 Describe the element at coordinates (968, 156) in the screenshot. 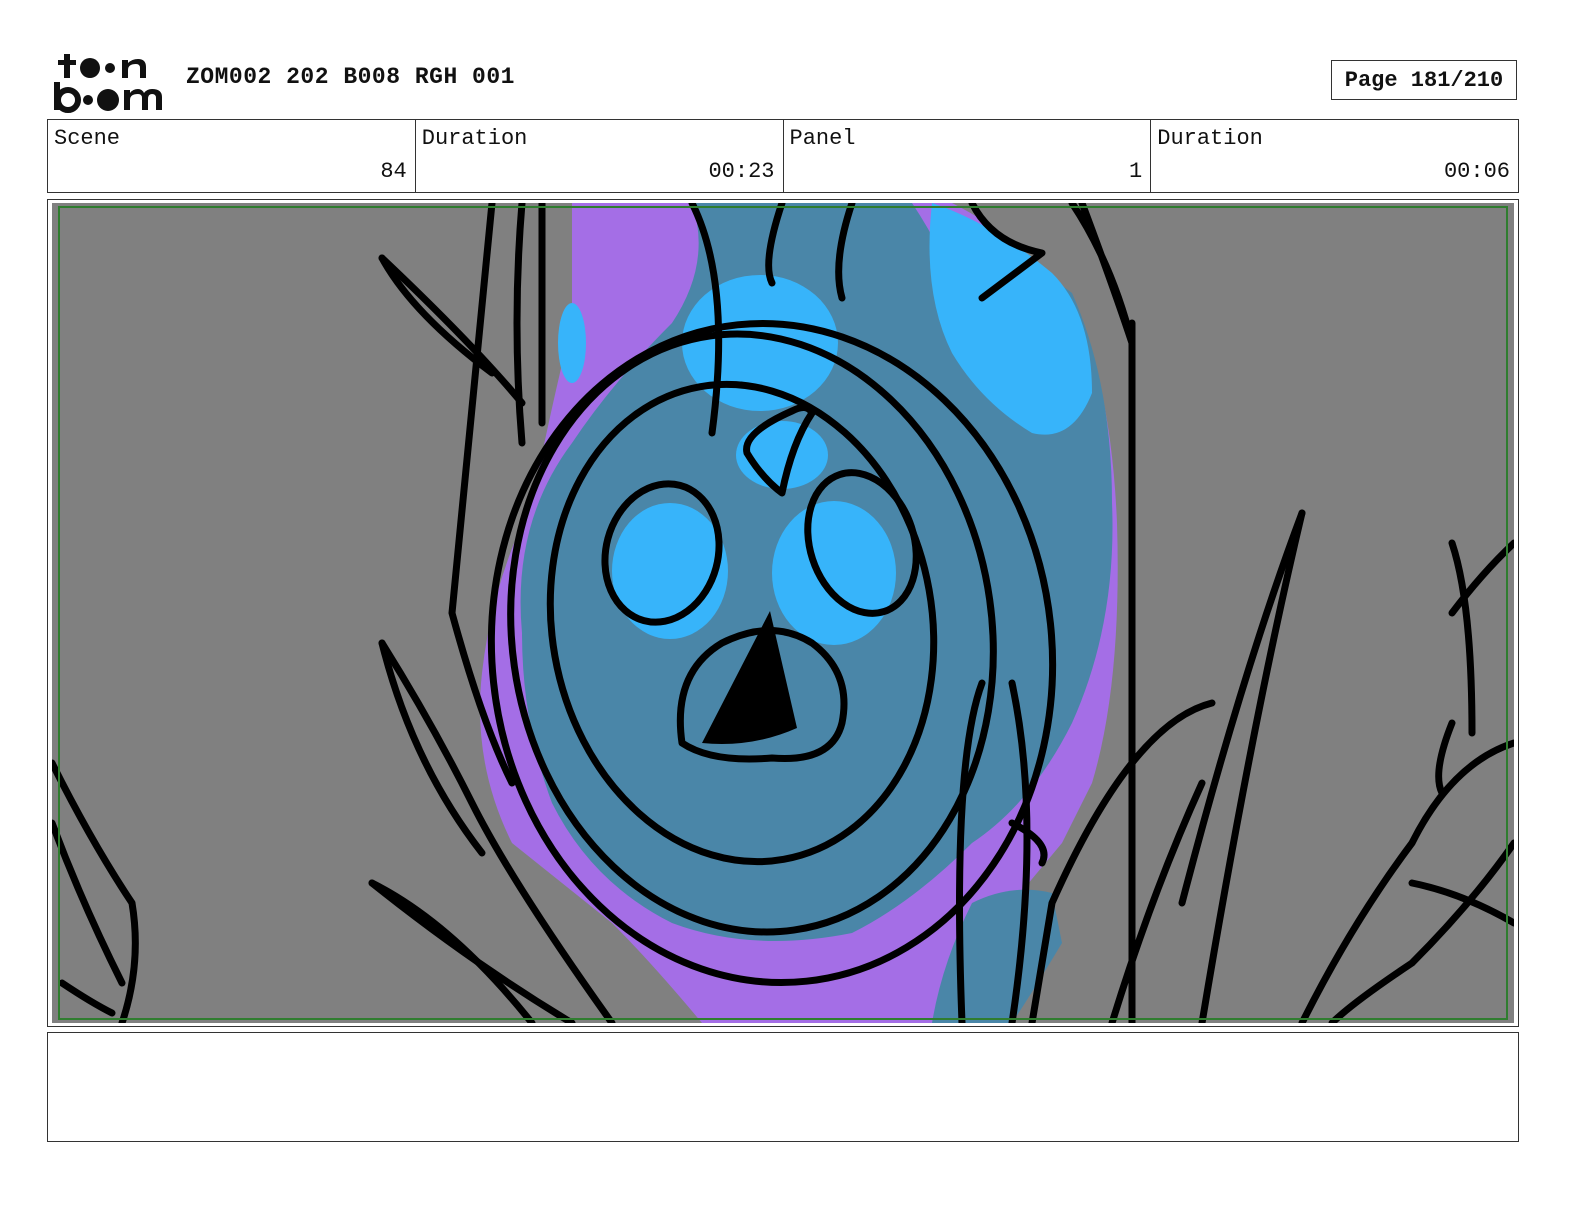

I see `panel-cell: Panel 1` at that location.